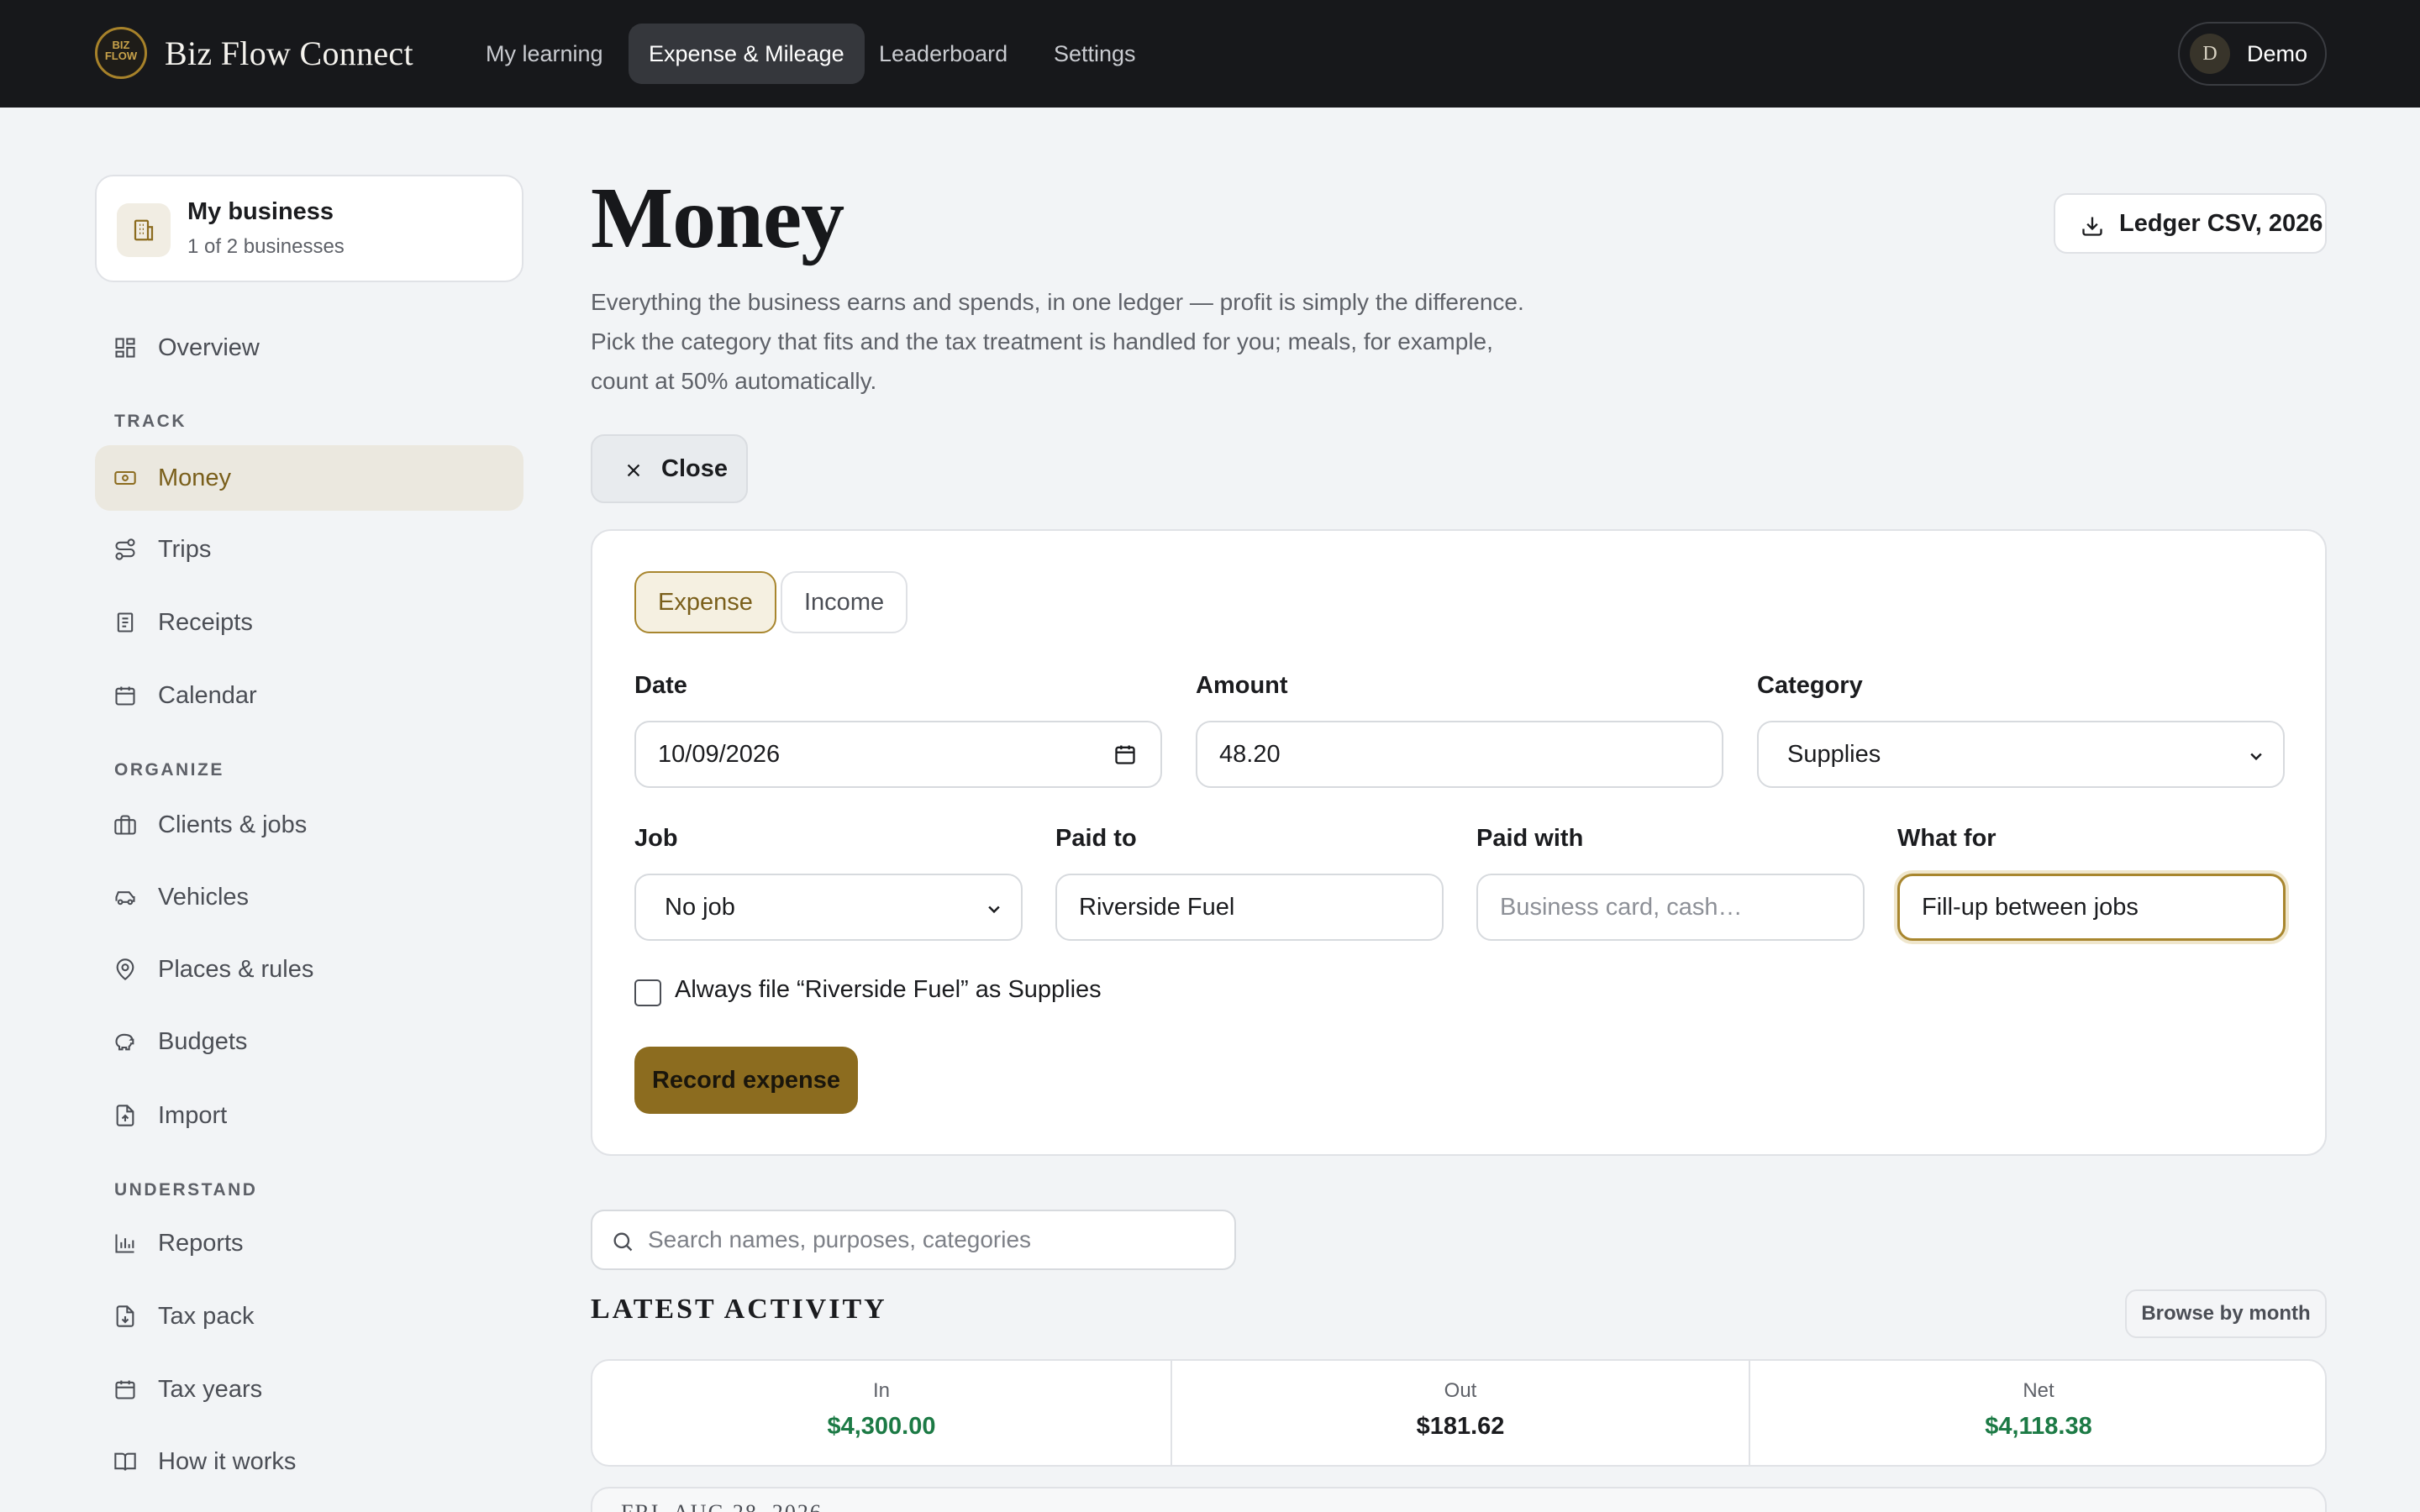 The width and height of the screenshot is (2420, 1512). Describe the element at coordinates (1249, 907) in the screenshot. I see `paid-to-field: Riverside Fuel` at that location.